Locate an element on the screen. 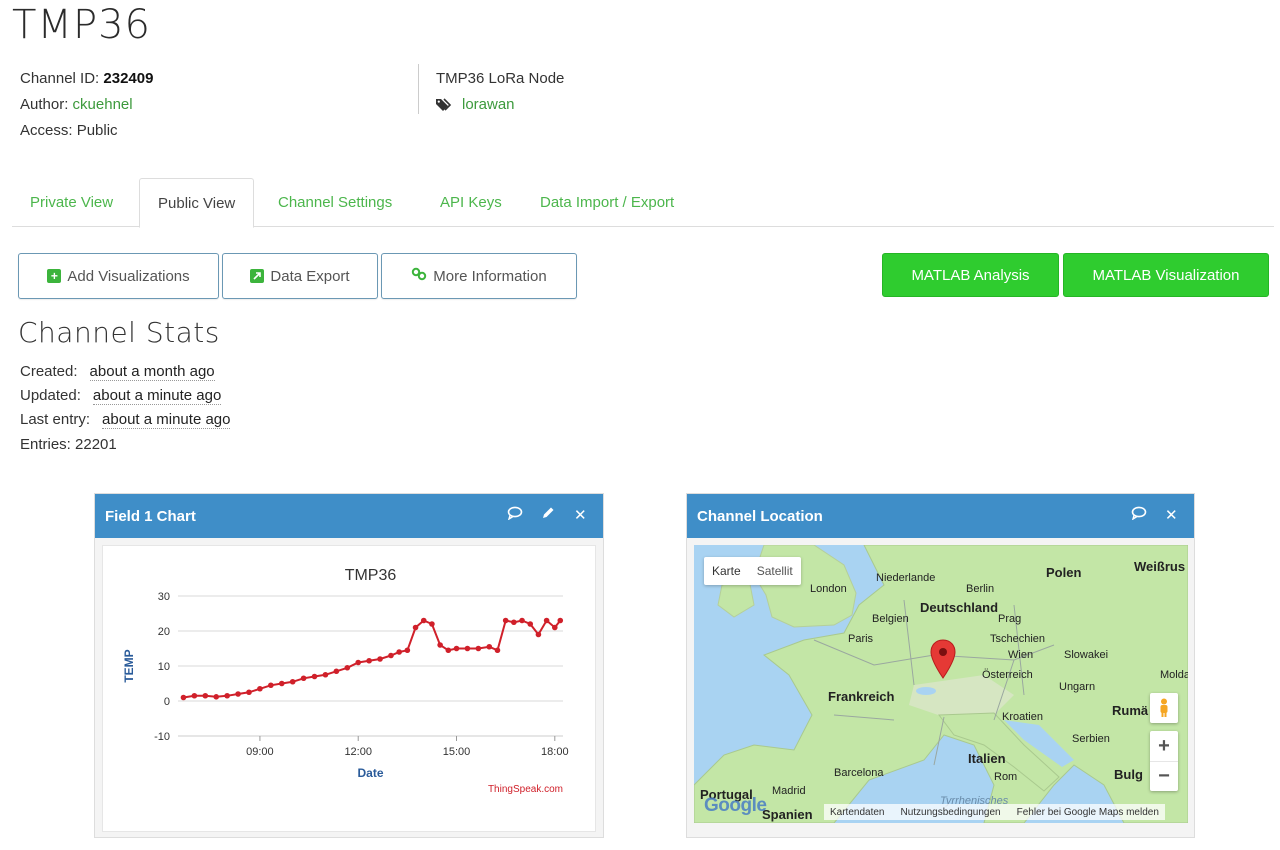  x-tick-label: 15:00 is located at coordinates (457, 752).